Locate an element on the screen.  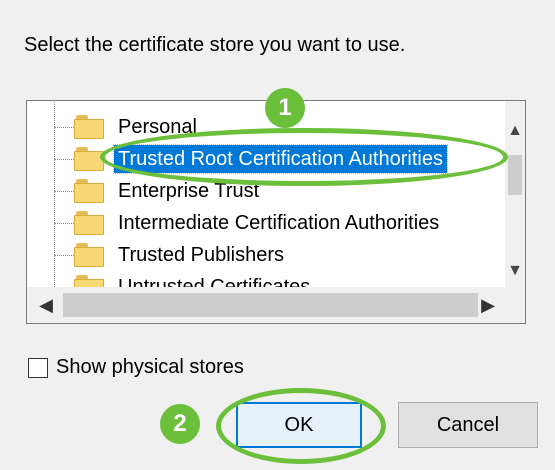
scroll-right-icon: ▶ is located at coordinates (488, 305).